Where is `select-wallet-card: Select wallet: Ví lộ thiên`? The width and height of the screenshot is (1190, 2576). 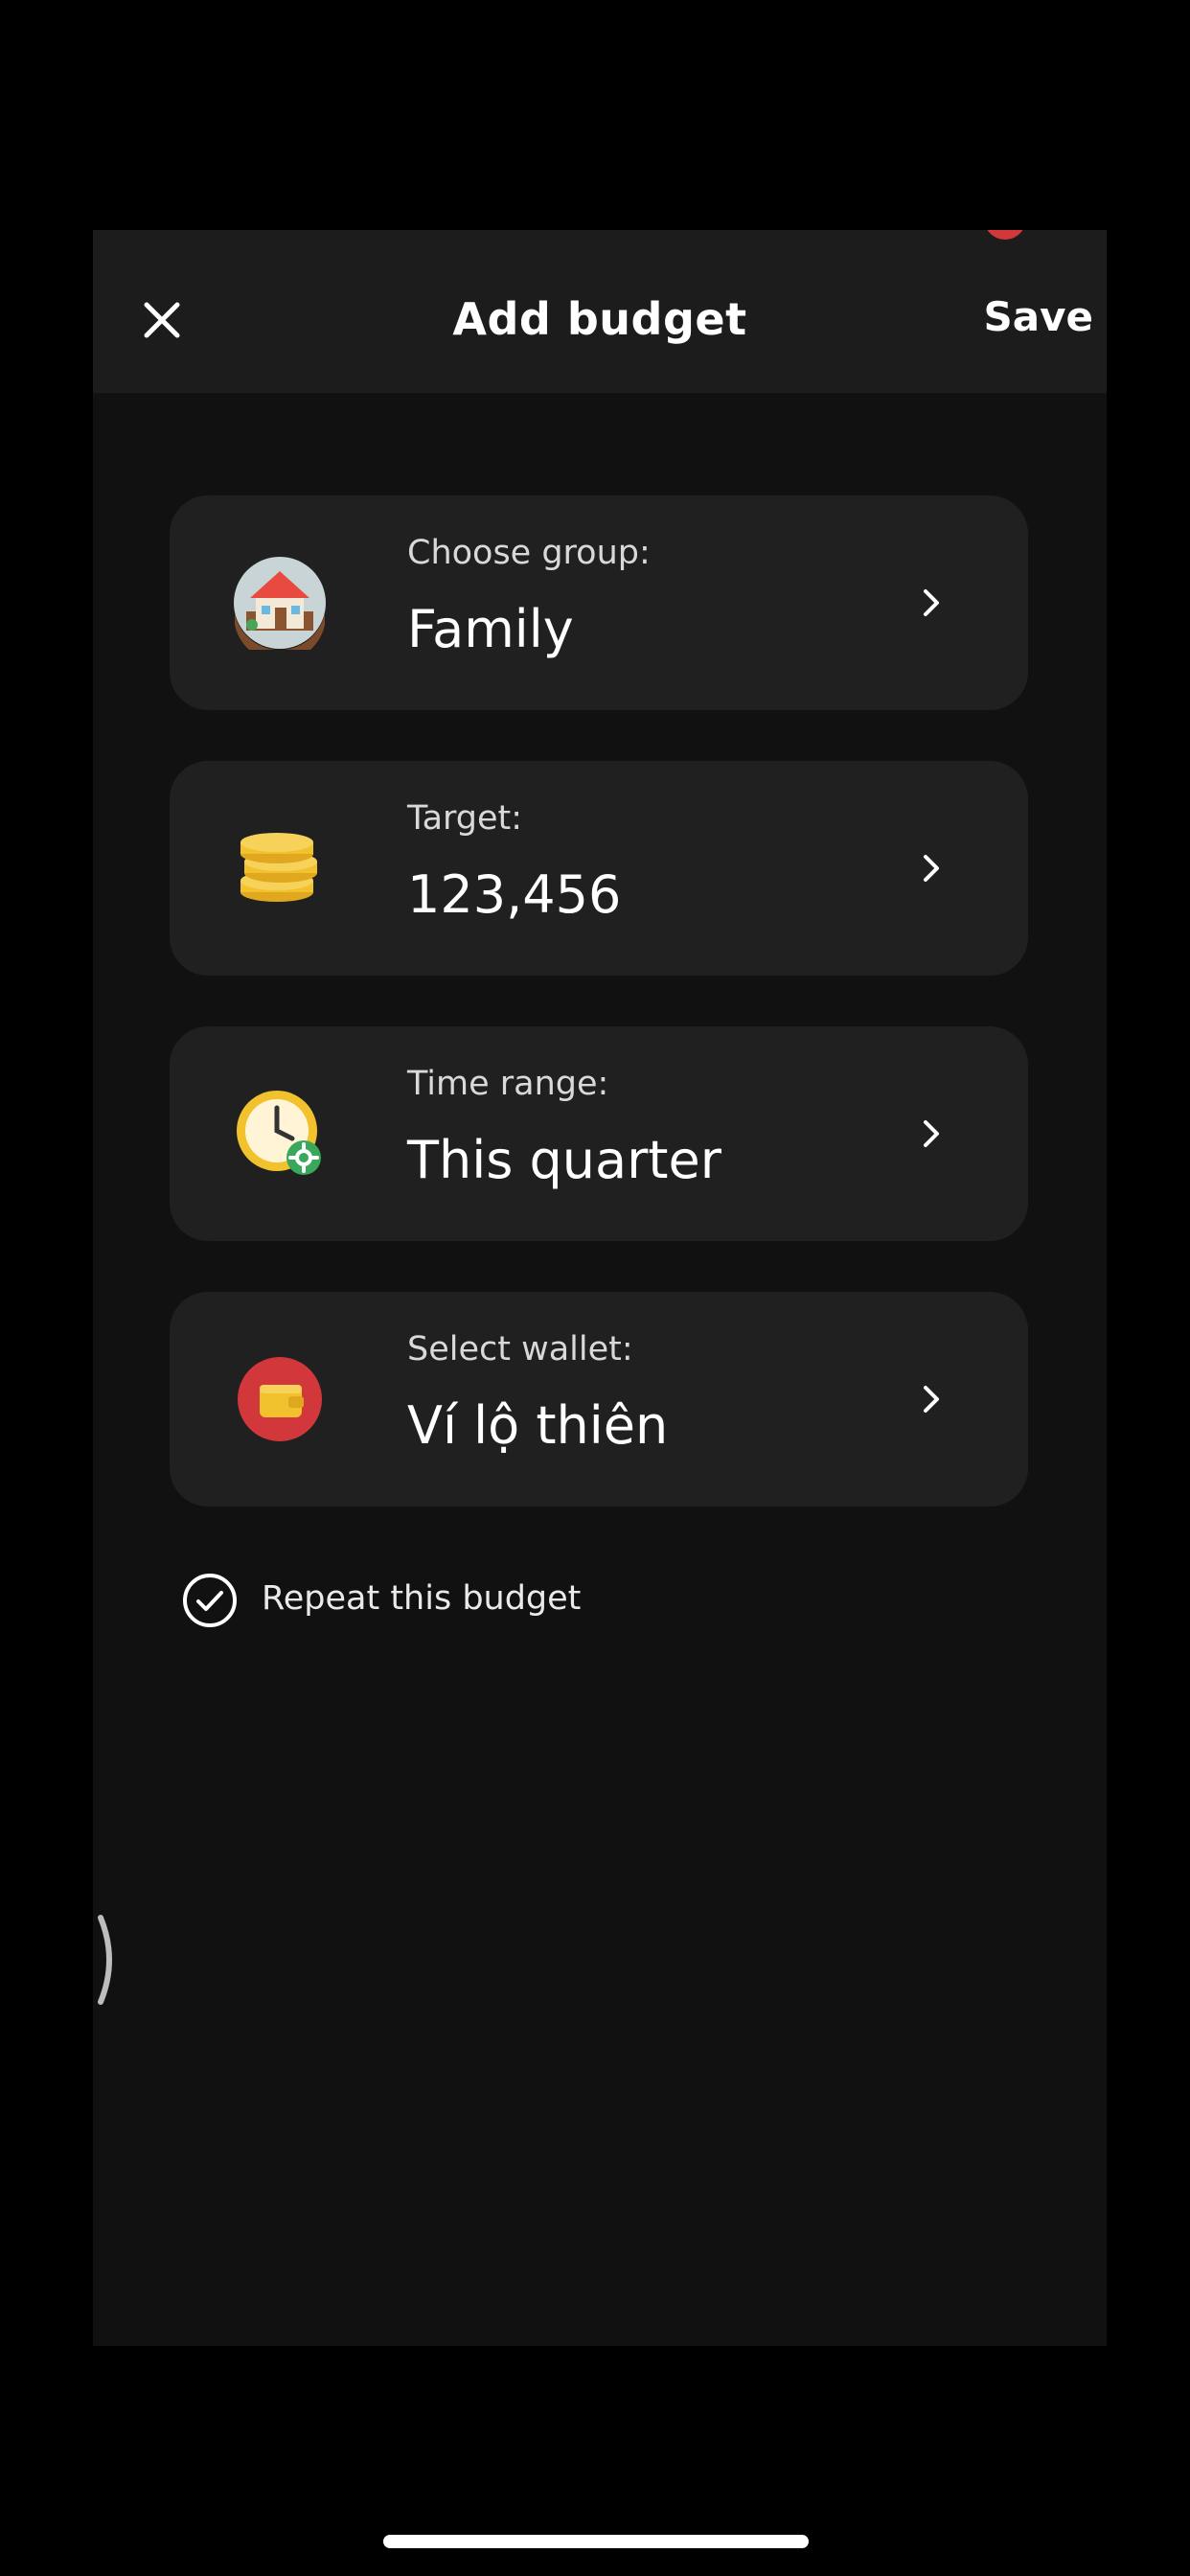 select-wallet-card: Select wallet: Ví lộ thiên is located at coordinates (599, 1399).